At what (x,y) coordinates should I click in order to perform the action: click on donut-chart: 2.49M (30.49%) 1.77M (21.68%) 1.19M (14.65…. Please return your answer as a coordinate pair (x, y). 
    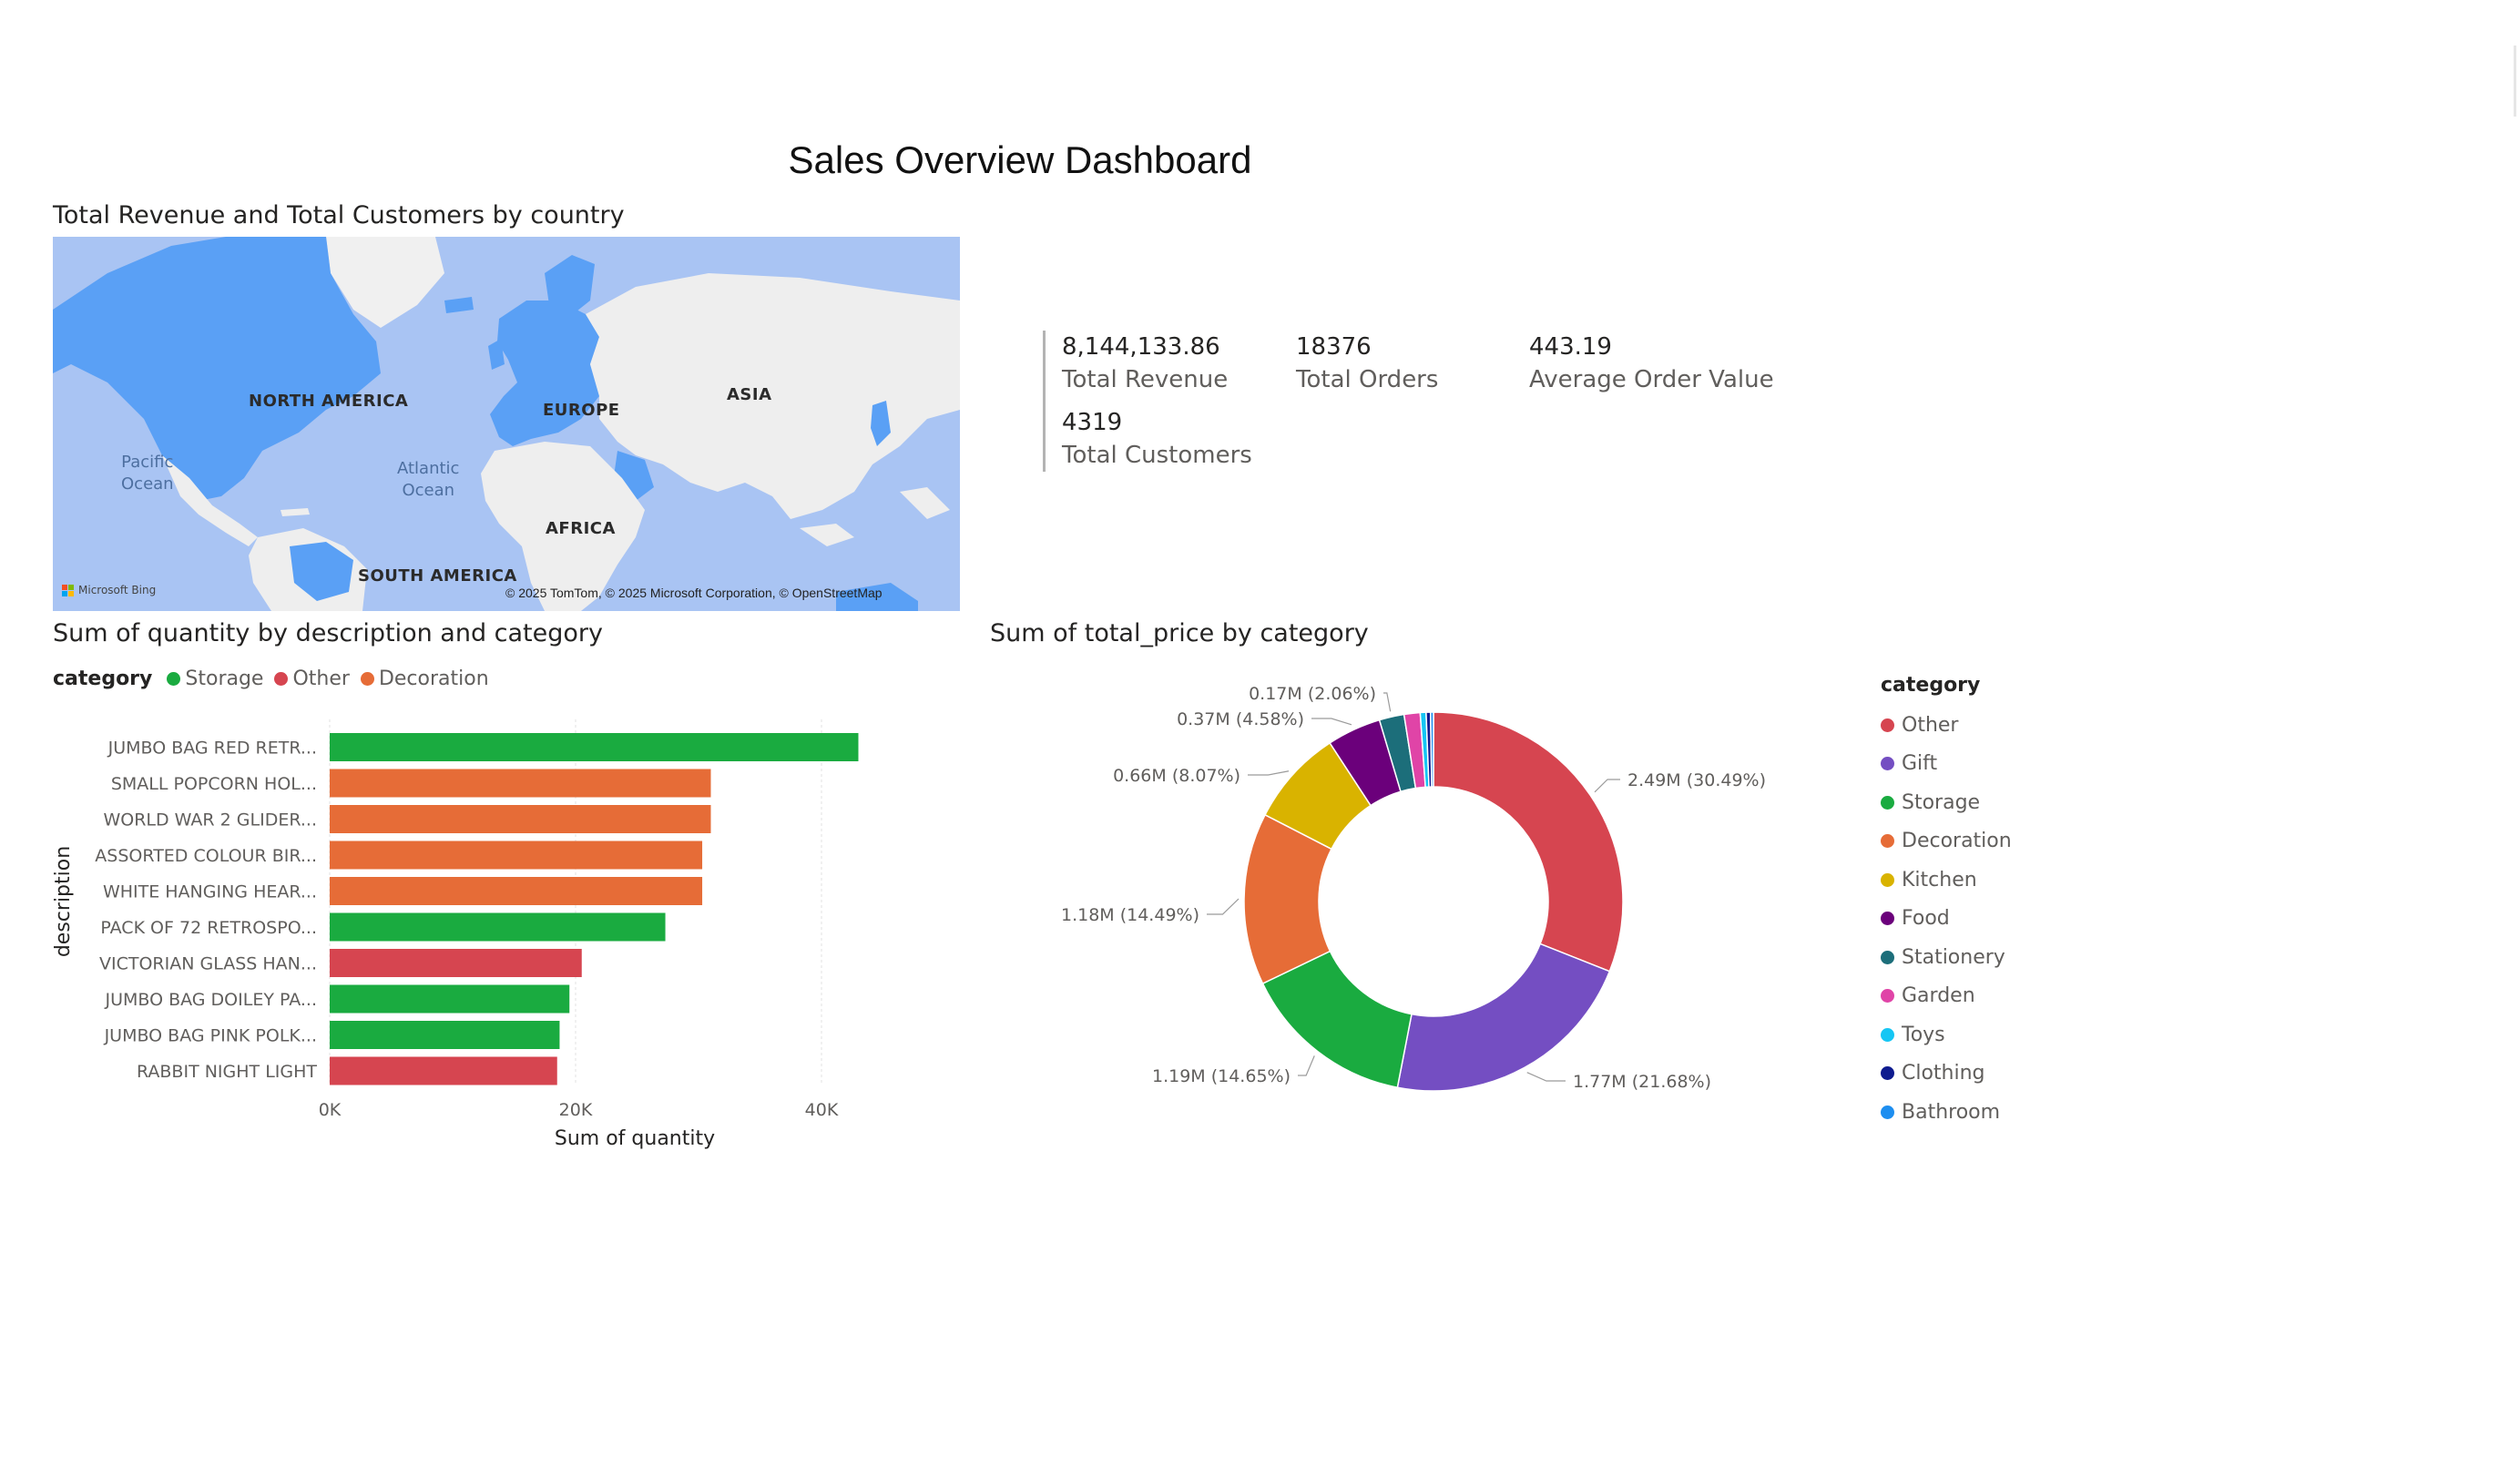
    Looking at the image, I should click on (1400, 901).